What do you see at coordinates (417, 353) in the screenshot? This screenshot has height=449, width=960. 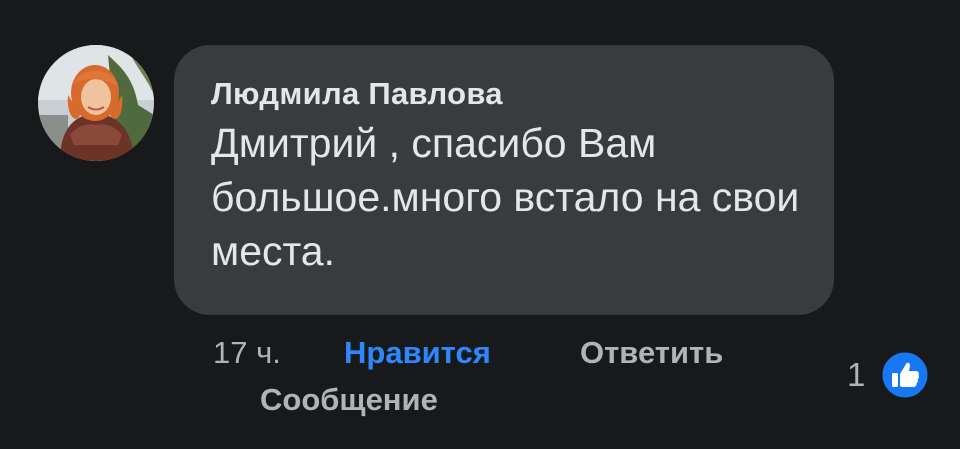 I see `like-button: Нравится` at bounding box center [417, 353].